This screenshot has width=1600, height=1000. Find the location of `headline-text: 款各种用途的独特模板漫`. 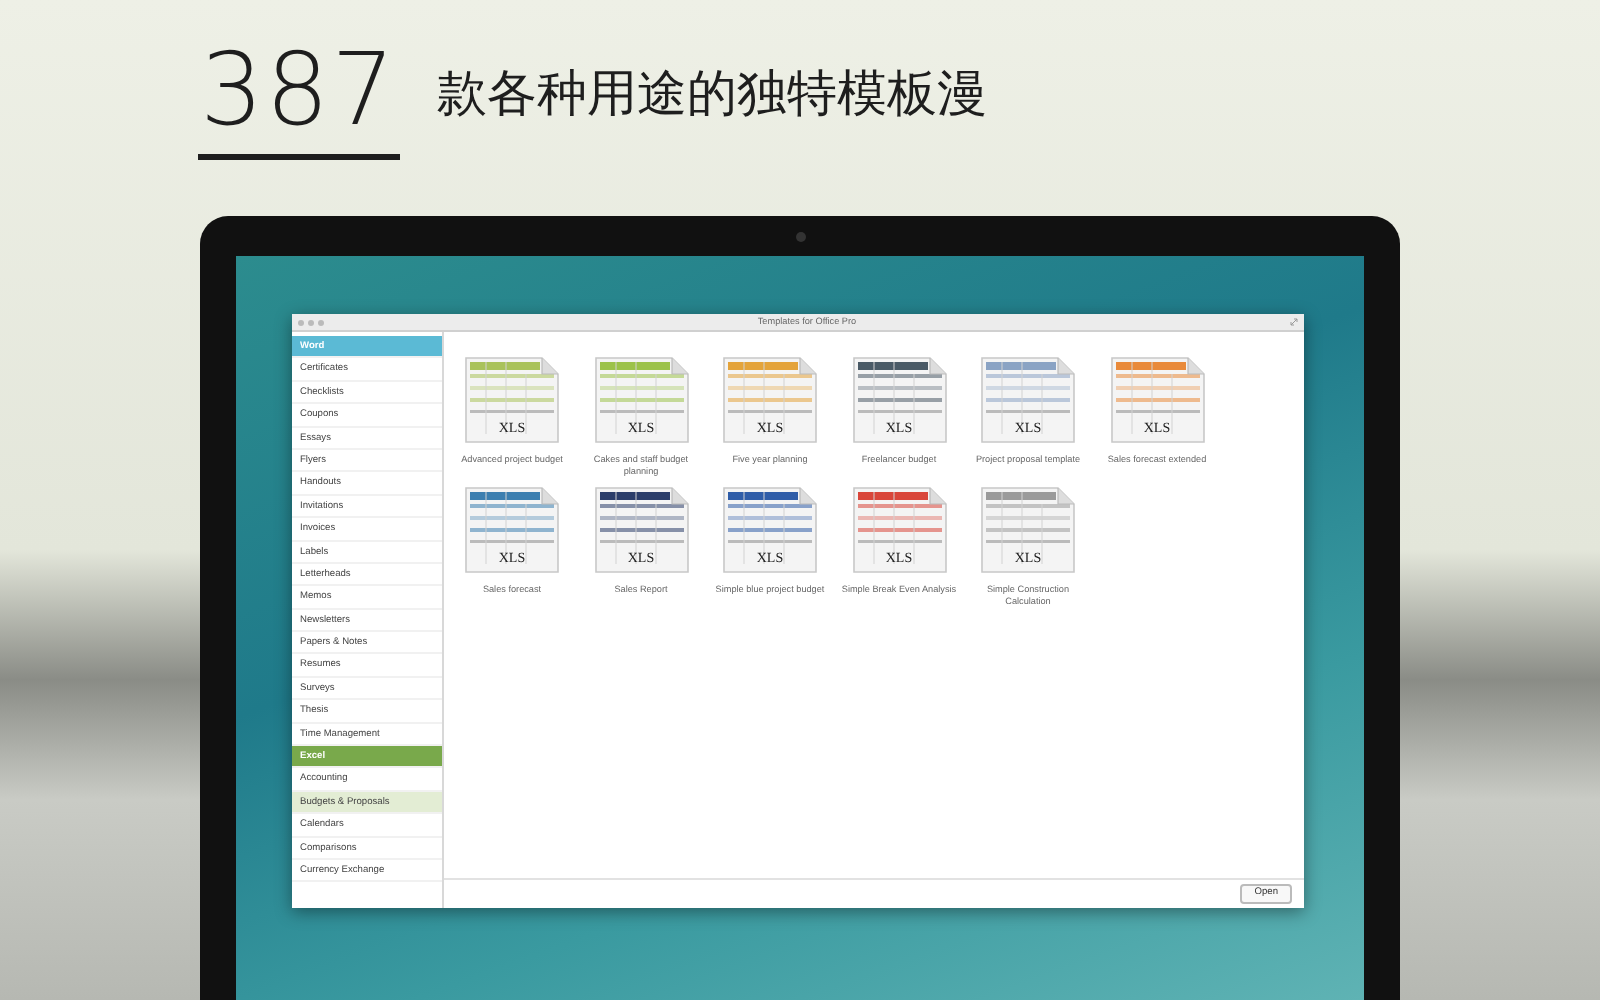

headline-text: 款各种用途的独特模板漫 is located at coordinates (711, 94).